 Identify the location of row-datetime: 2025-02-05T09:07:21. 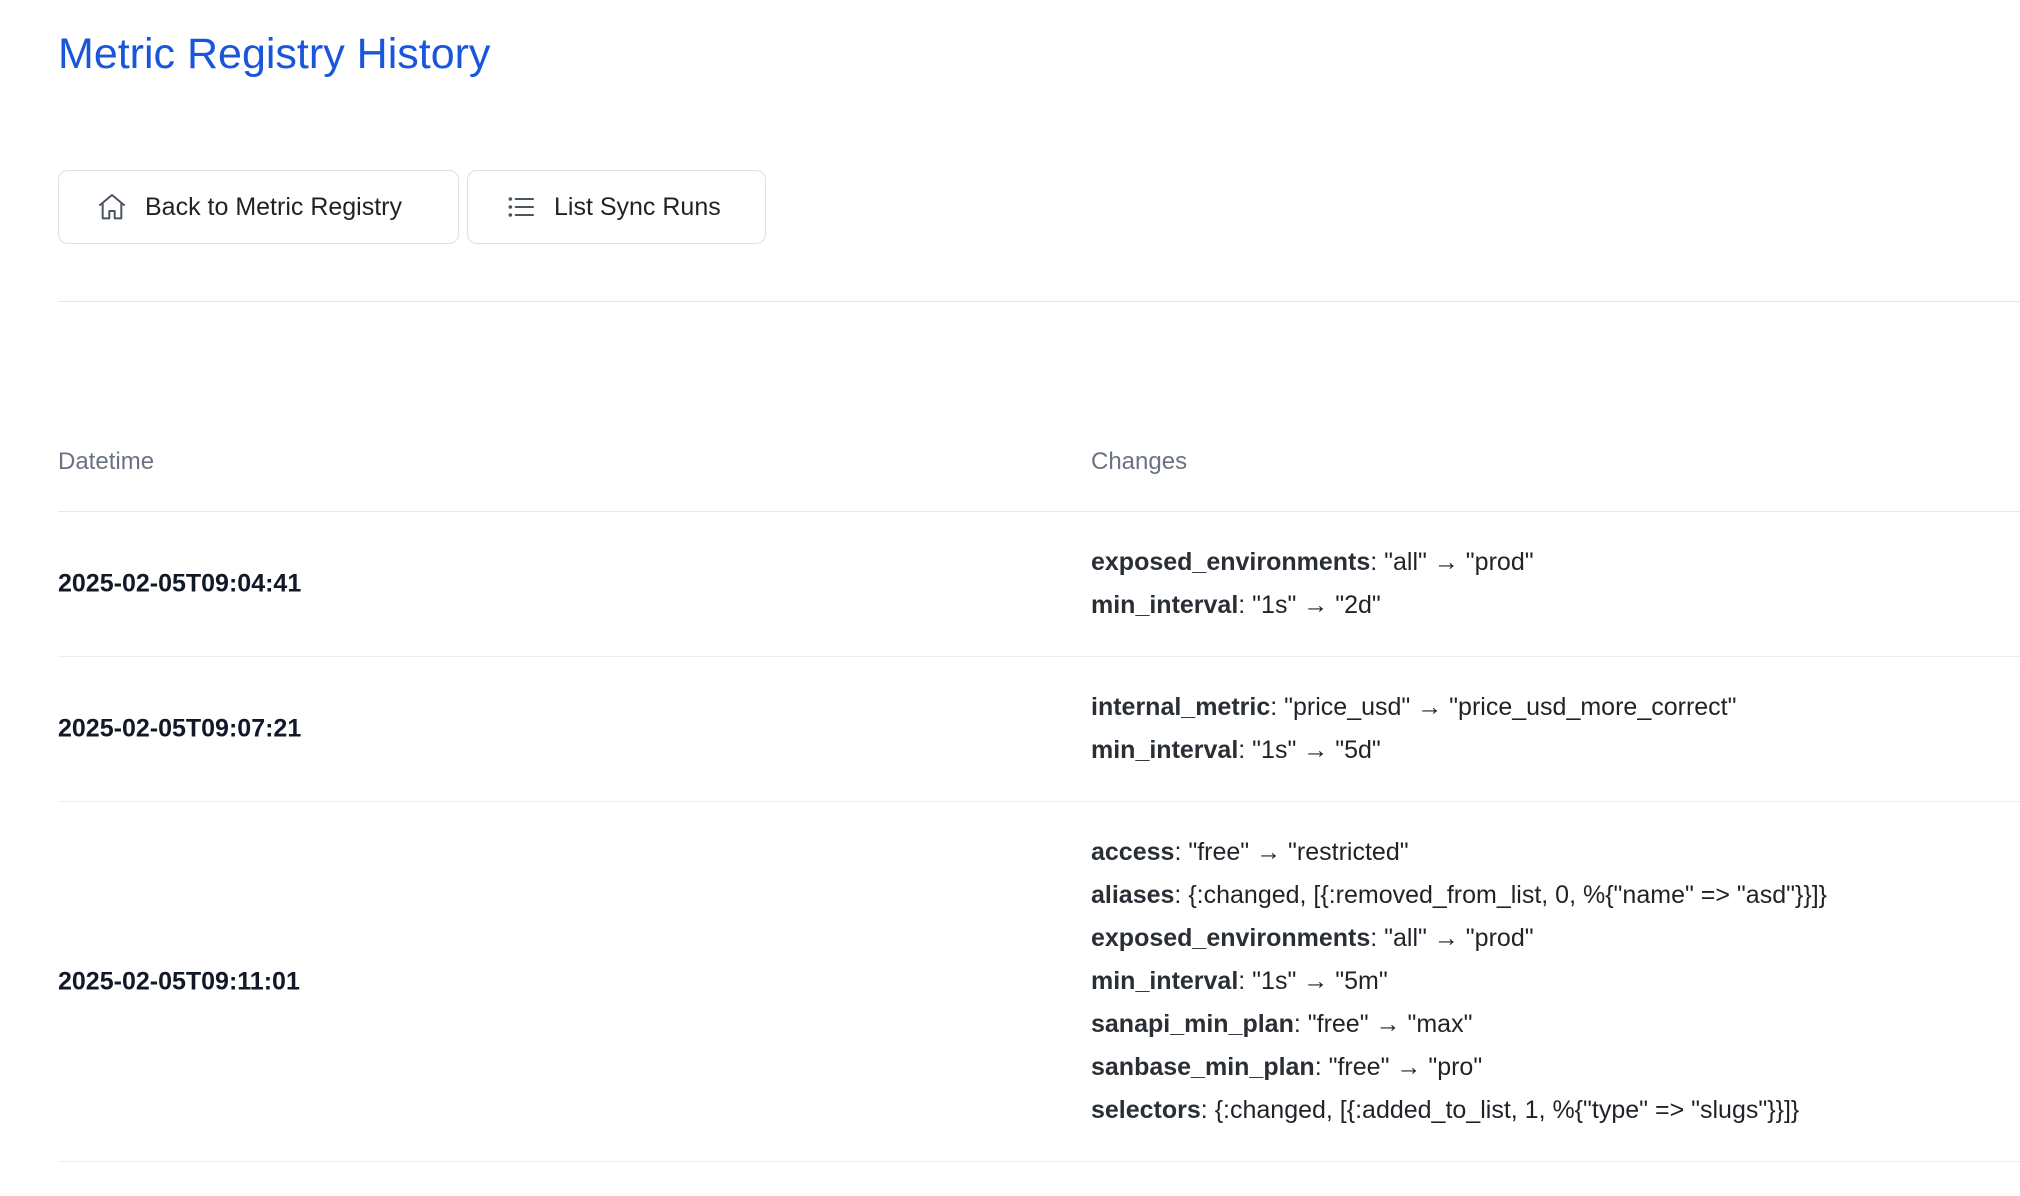
(180, 728).